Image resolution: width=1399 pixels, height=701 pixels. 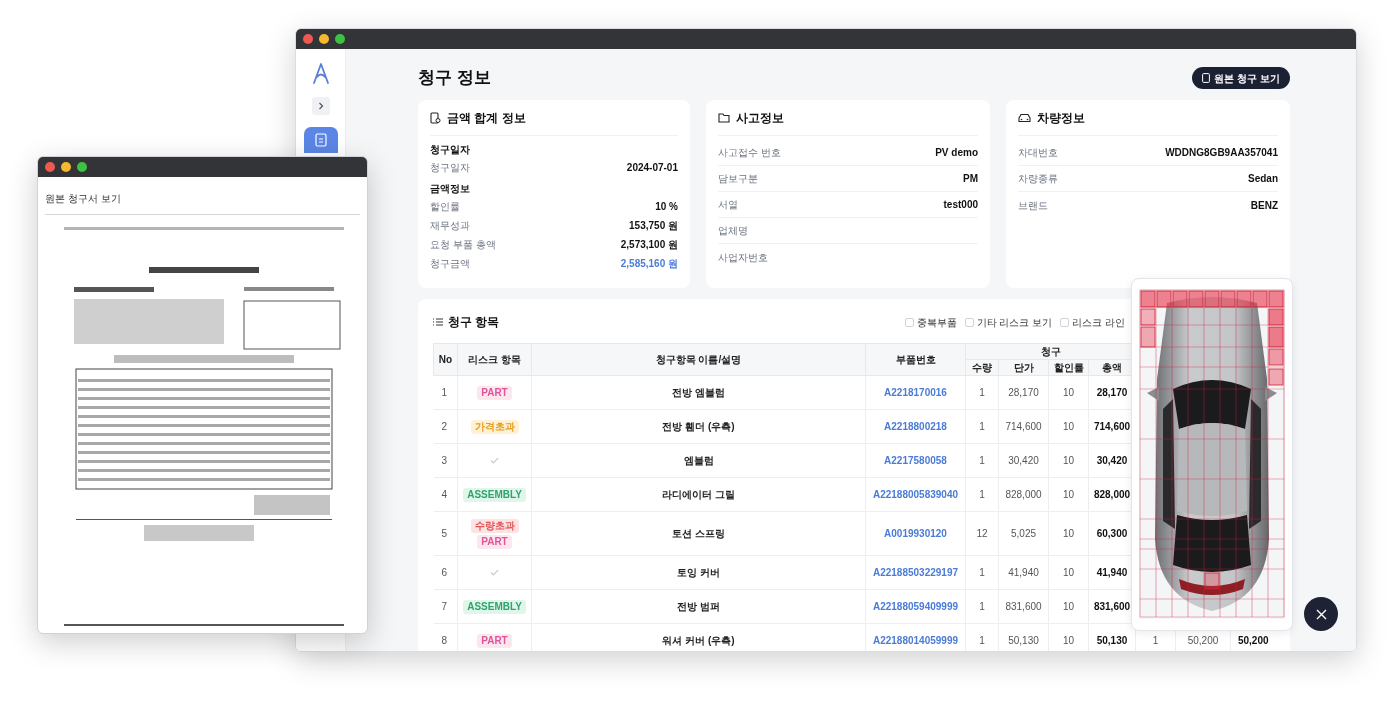 What do you see at coordinates (450, 226) in the screenshot?
I see `field-label: 재무성과` at bounding box center [450, 226].